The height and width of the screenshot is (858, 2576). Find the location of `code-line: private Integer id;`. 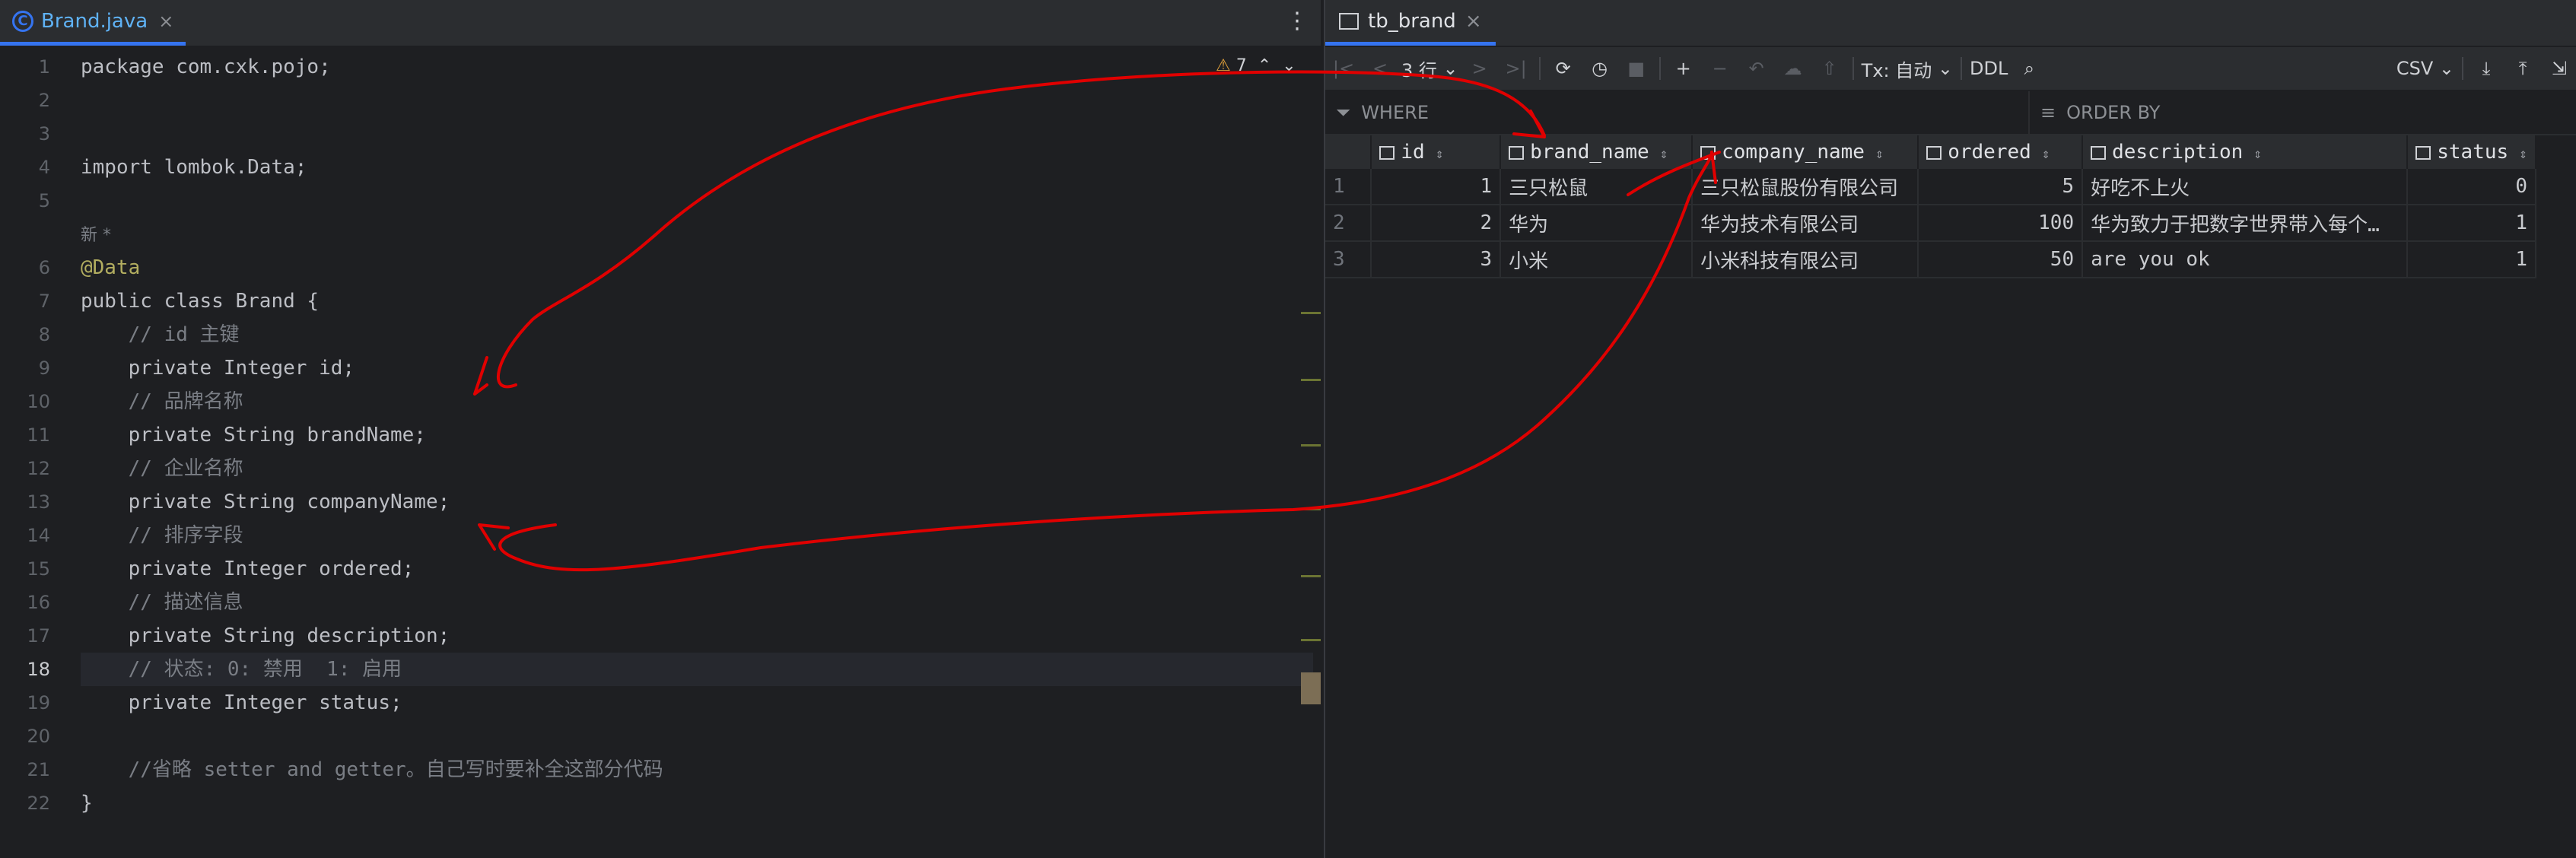

code-line: private Integer id; is located at coordinates (697, 368).